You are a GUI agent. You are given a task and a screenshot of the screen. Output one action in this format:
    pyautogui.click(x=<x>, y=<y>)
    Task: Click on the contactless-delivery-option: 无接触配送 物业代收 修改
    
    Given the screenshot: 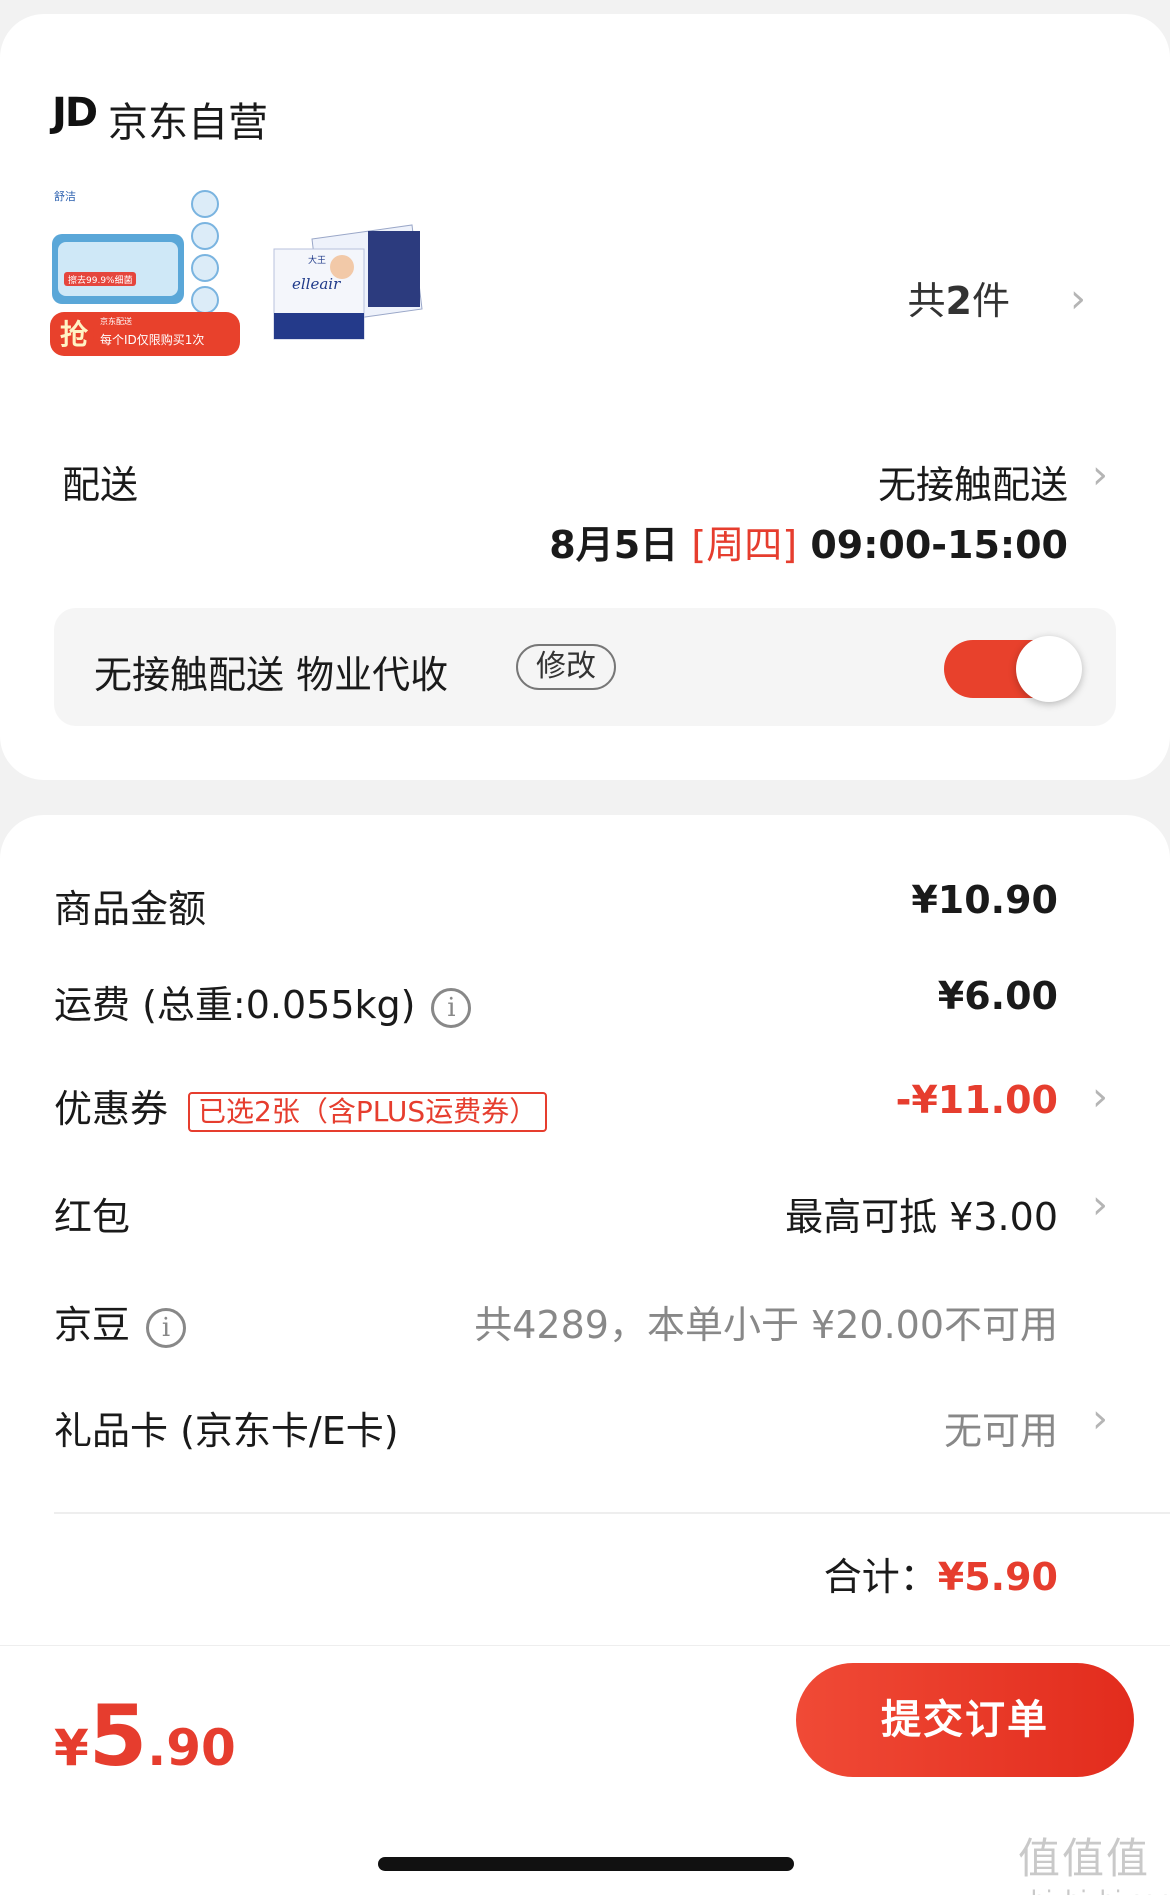 What is the action you would take?
    pyautogui.click(x=585, y=667)
    